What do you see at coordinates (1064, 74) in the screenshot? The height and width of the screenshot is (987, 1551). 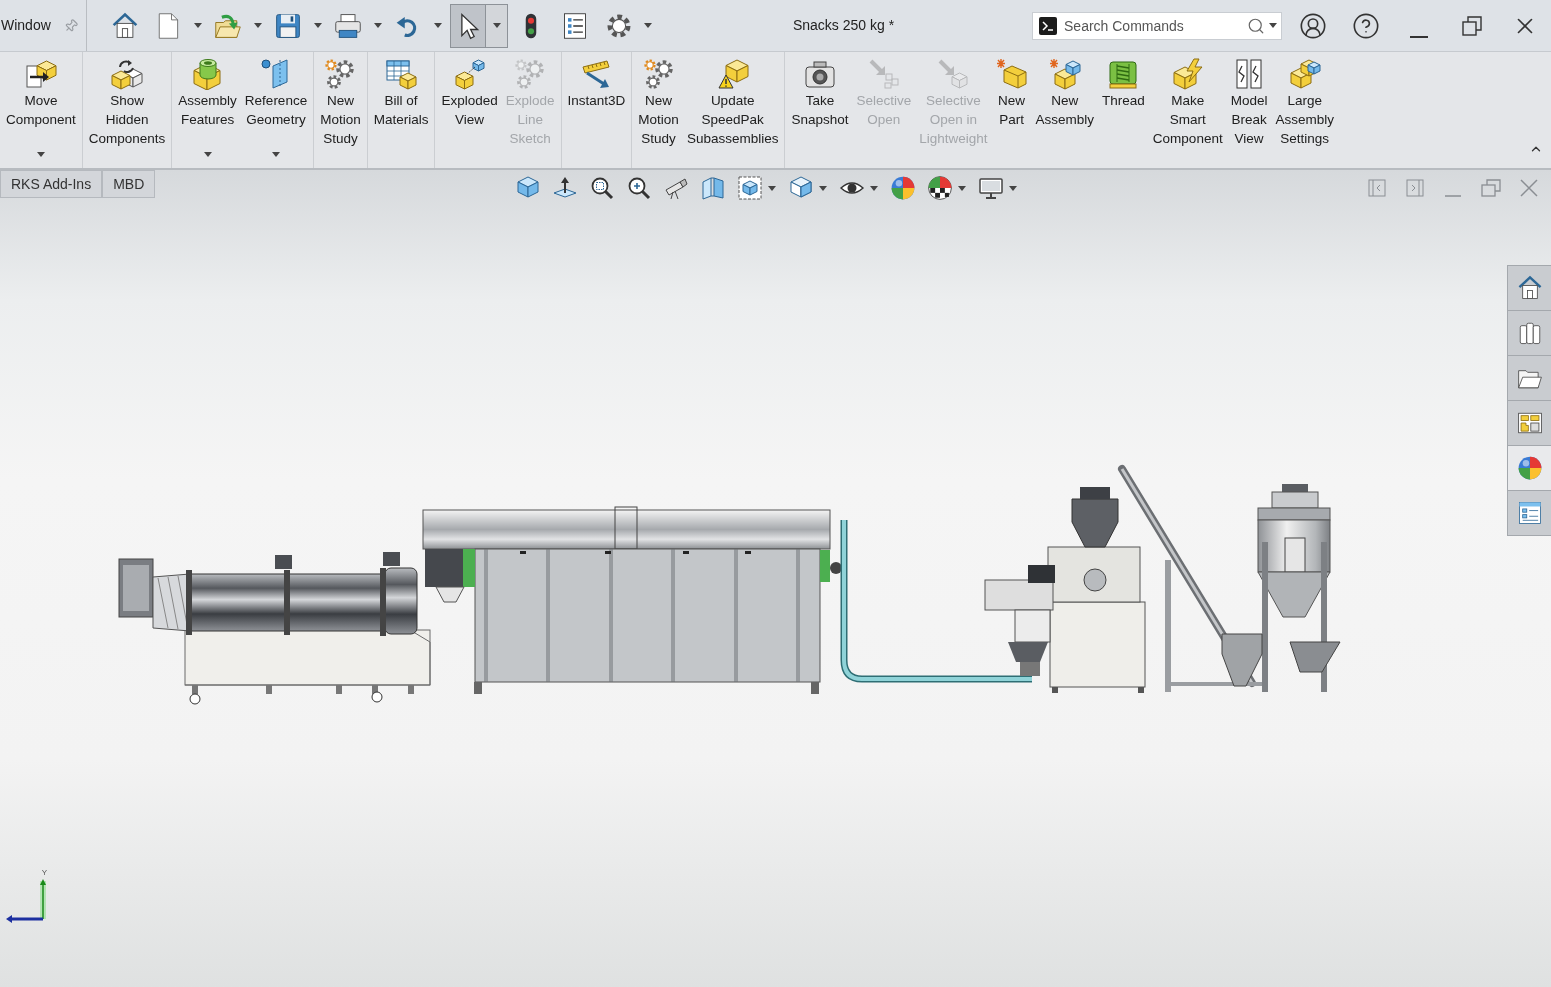 I see `block-cube-sparkle-icon` at bounding box center [1064, 74].